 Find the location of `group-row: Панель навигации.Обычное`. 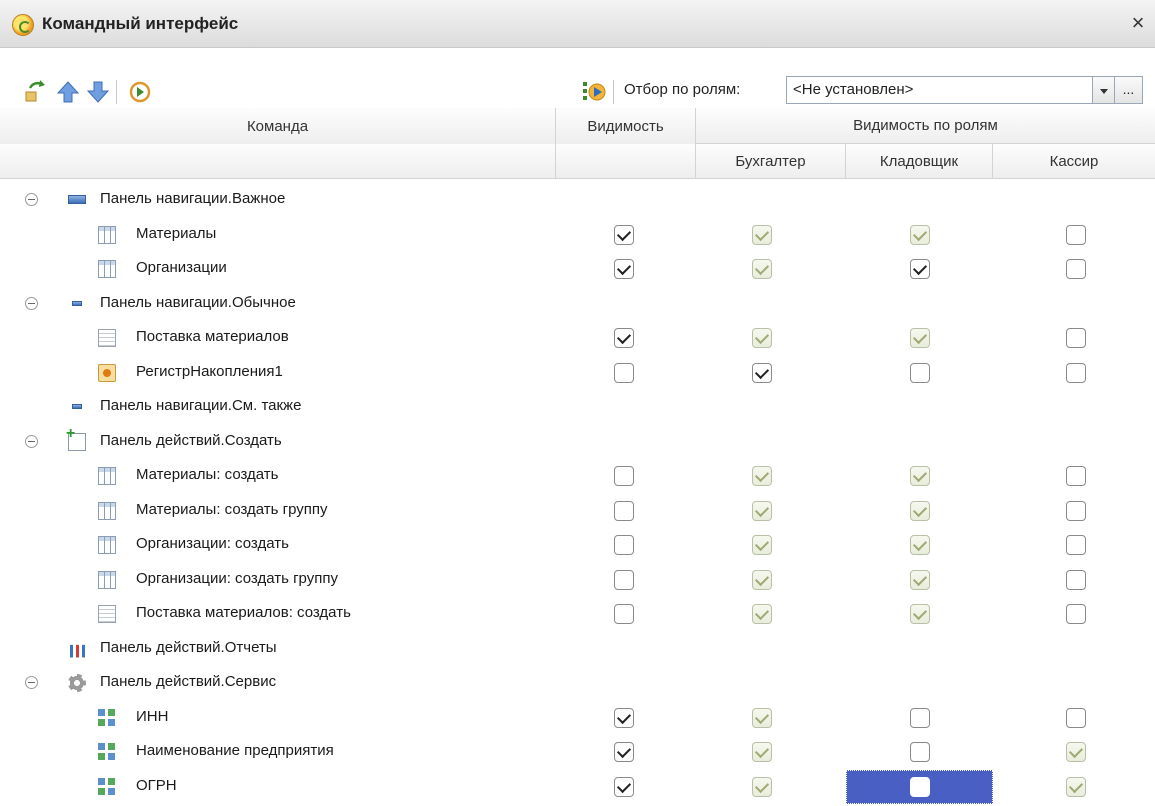

group-row: Панель навигации.Обычное is located at coordinates (577, 304).